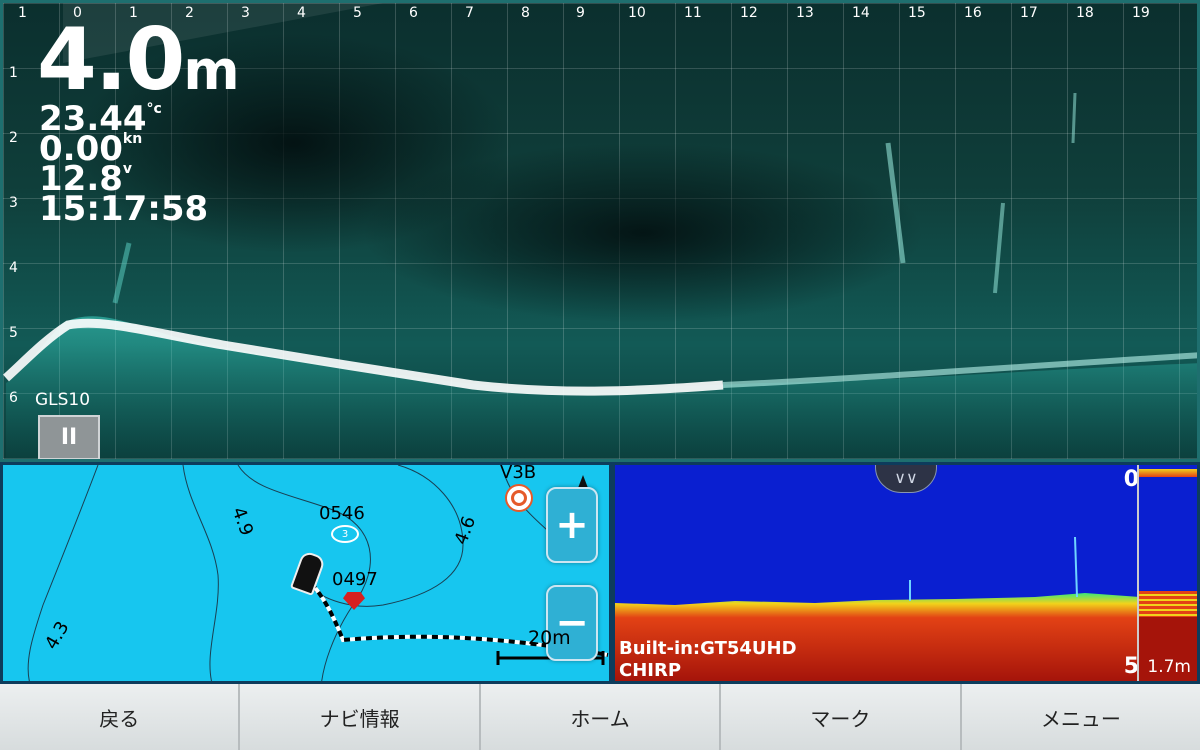 This screenshot has width=1200, height=750. I want to click on pause-button: II, so click(69, 437).